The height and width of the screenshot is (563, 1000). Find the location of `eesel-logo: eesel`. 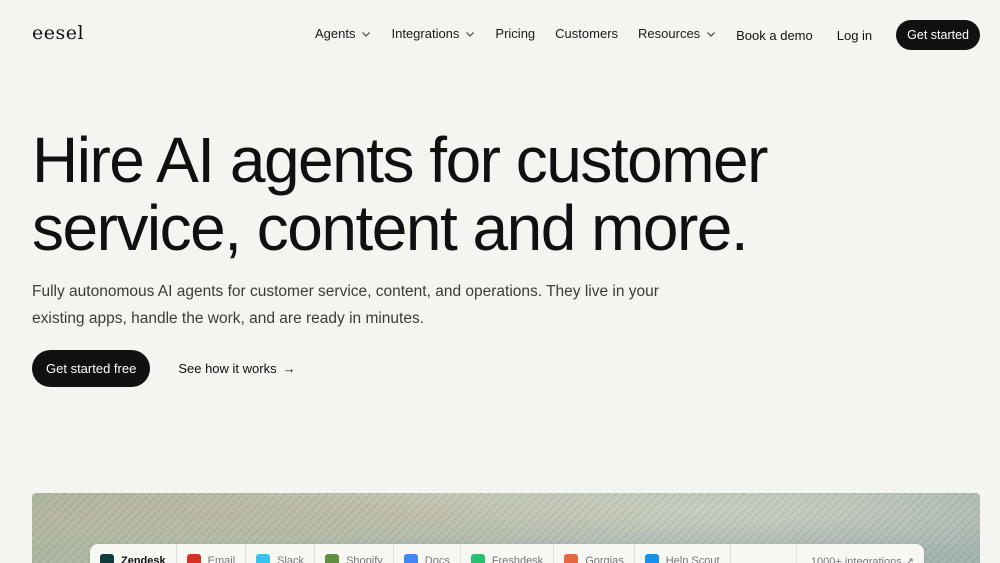

eesel-logo: eesel is located at coordinates (58, 33).